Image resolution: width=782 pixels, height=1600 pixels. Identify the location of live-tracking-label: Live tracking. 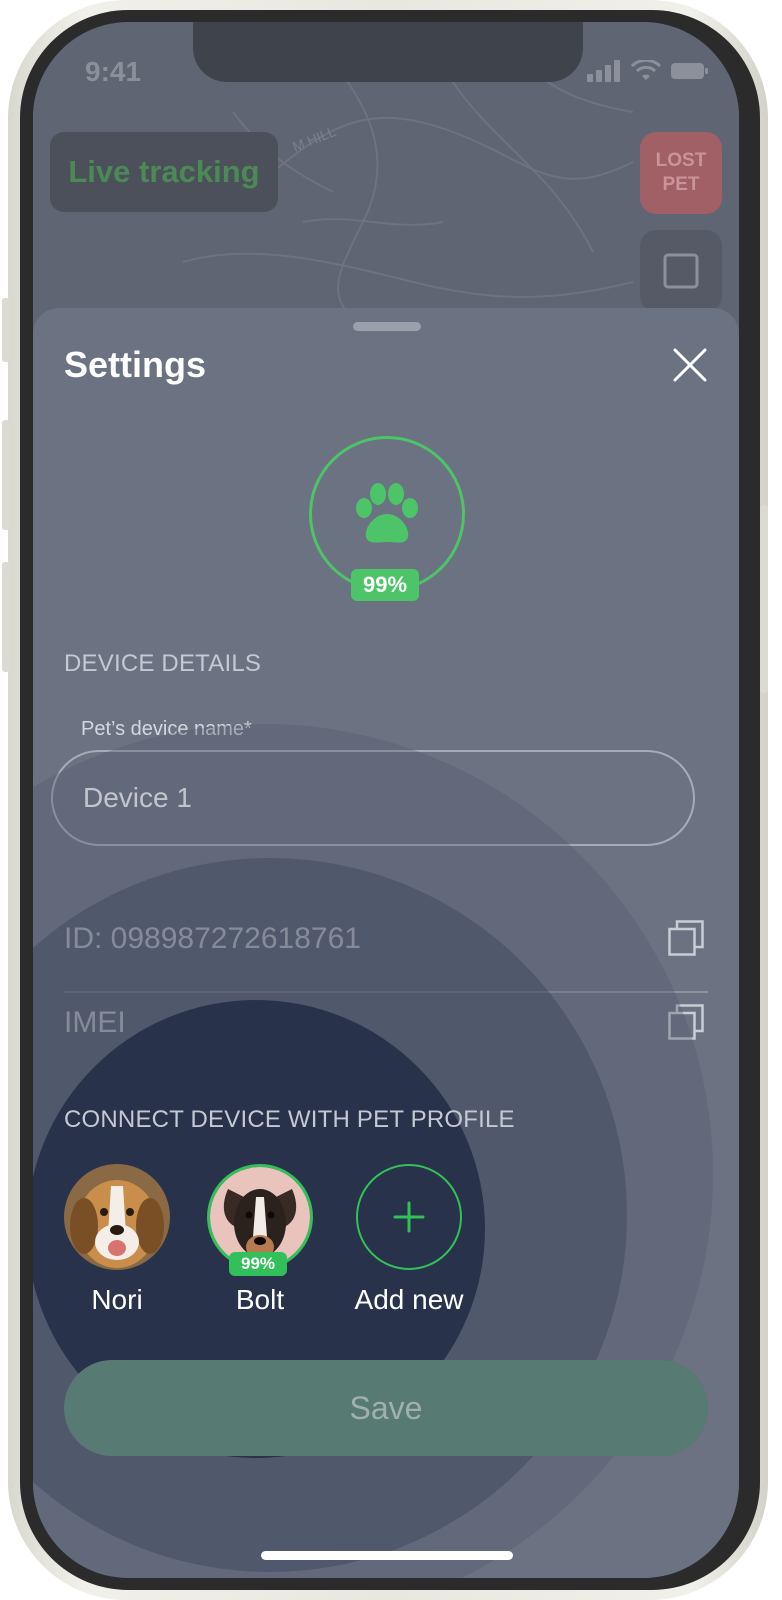
(164, 171).